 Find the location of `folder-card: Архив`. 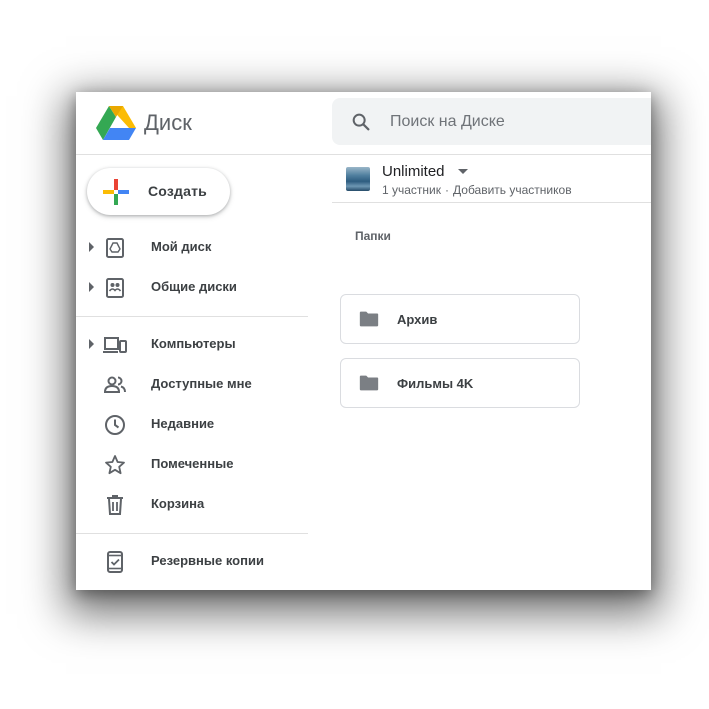

folder-card: Архив is located at coordinates (460, 319).